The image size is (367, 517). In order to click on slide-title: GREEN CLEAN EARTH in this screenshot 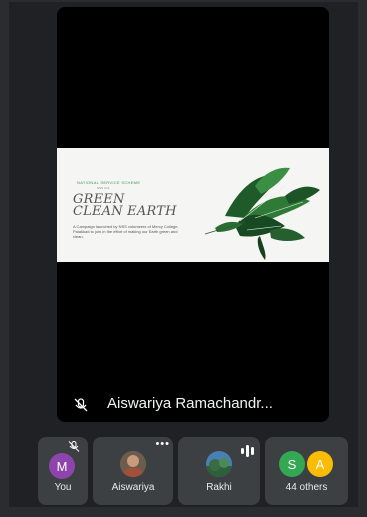, I will do `click(125, 206)`.